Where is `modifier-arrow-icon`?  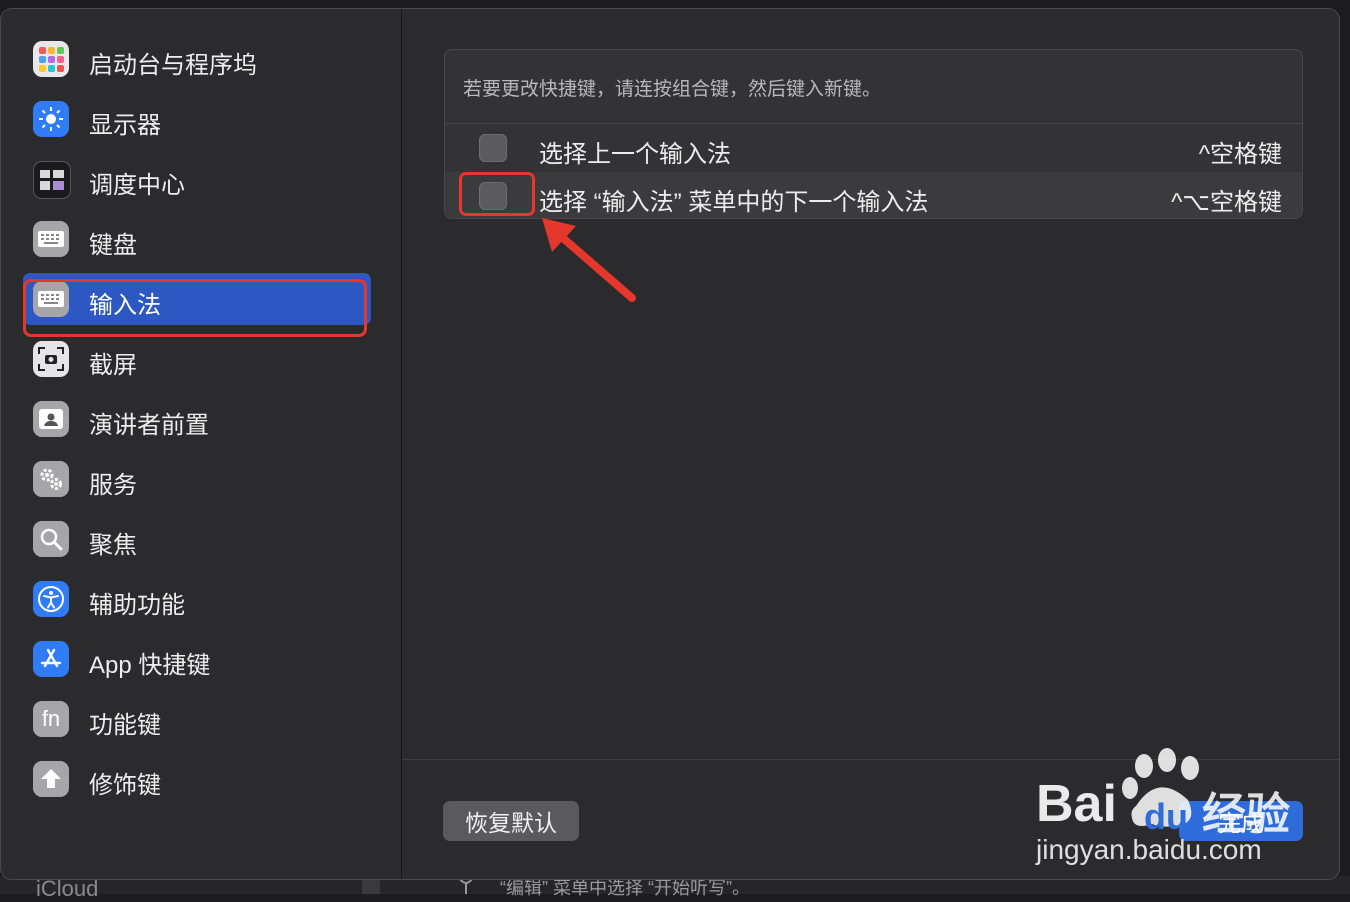 modifier-arrow-icon is located at coordinates (51, 779).